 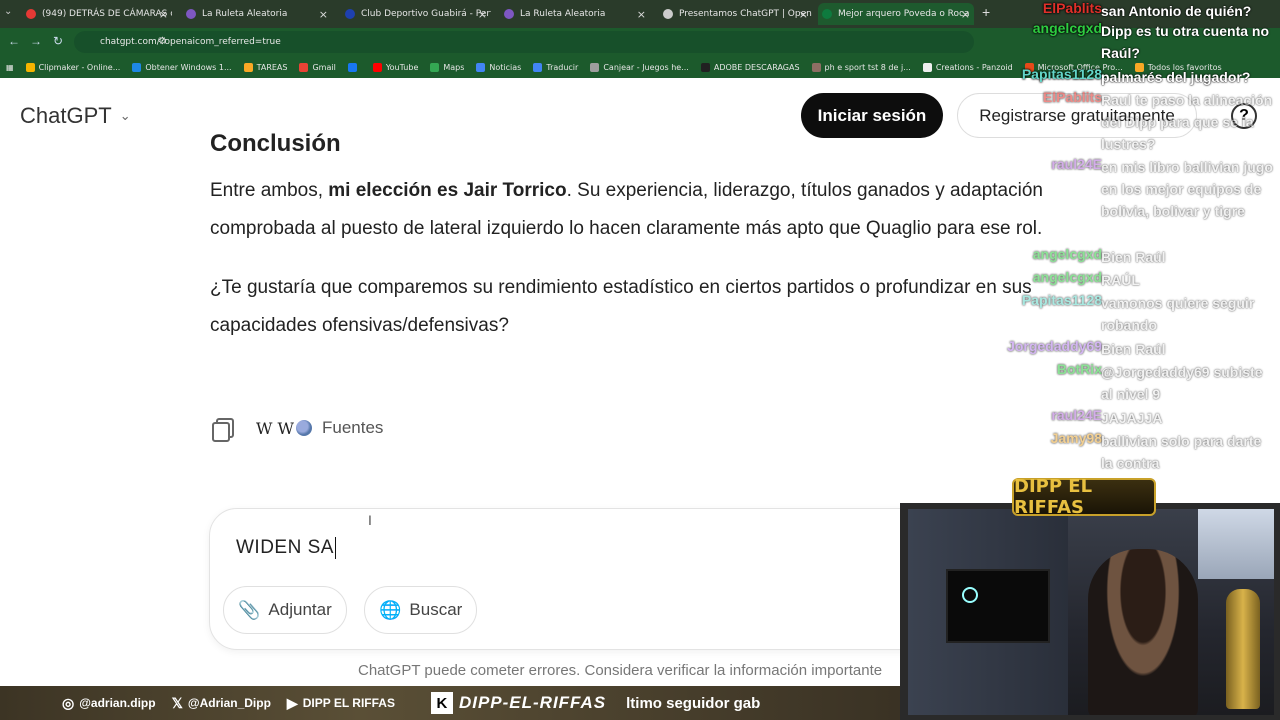 What do you see at coordinates (1143, 632) in the screenshot?
I see `streamer` at bounding box center [1143, 632].